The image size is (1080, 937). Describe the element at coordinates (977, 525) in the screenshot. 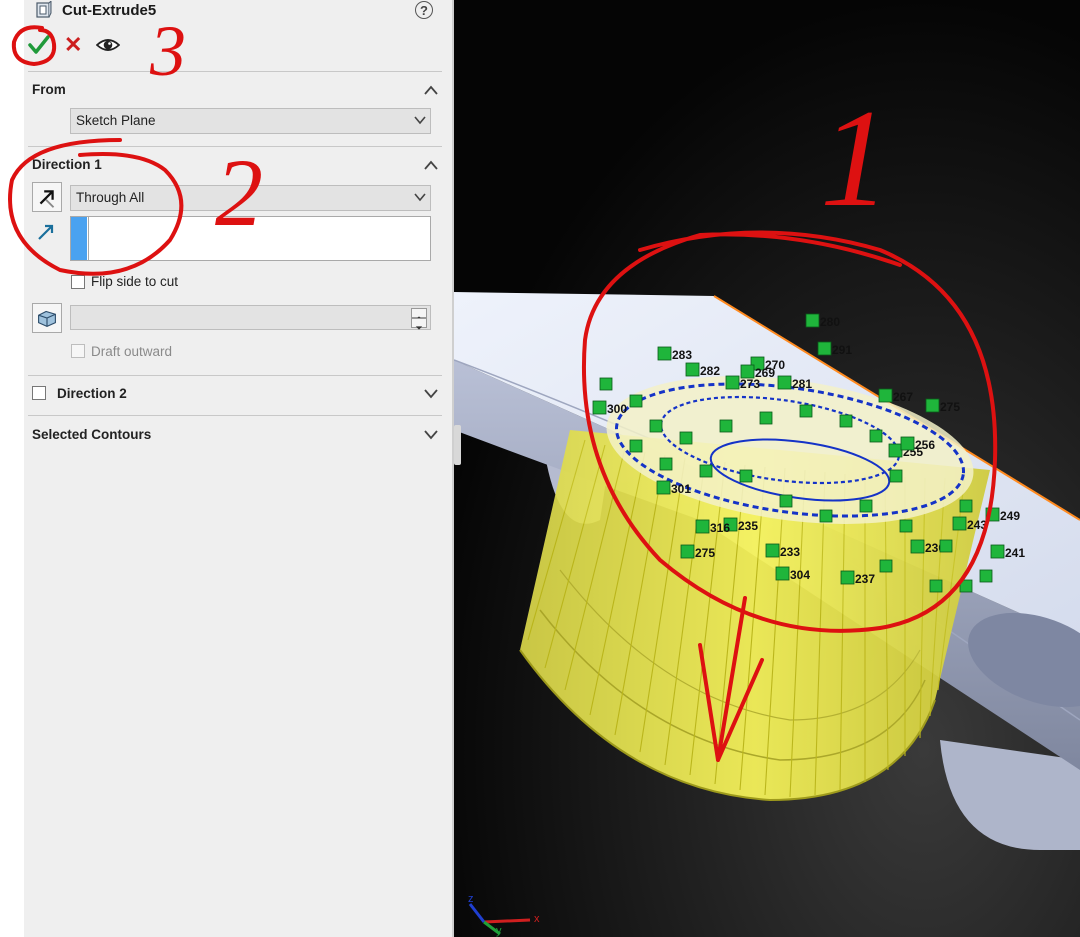

I see `sketch-point-label: 243` at that location.